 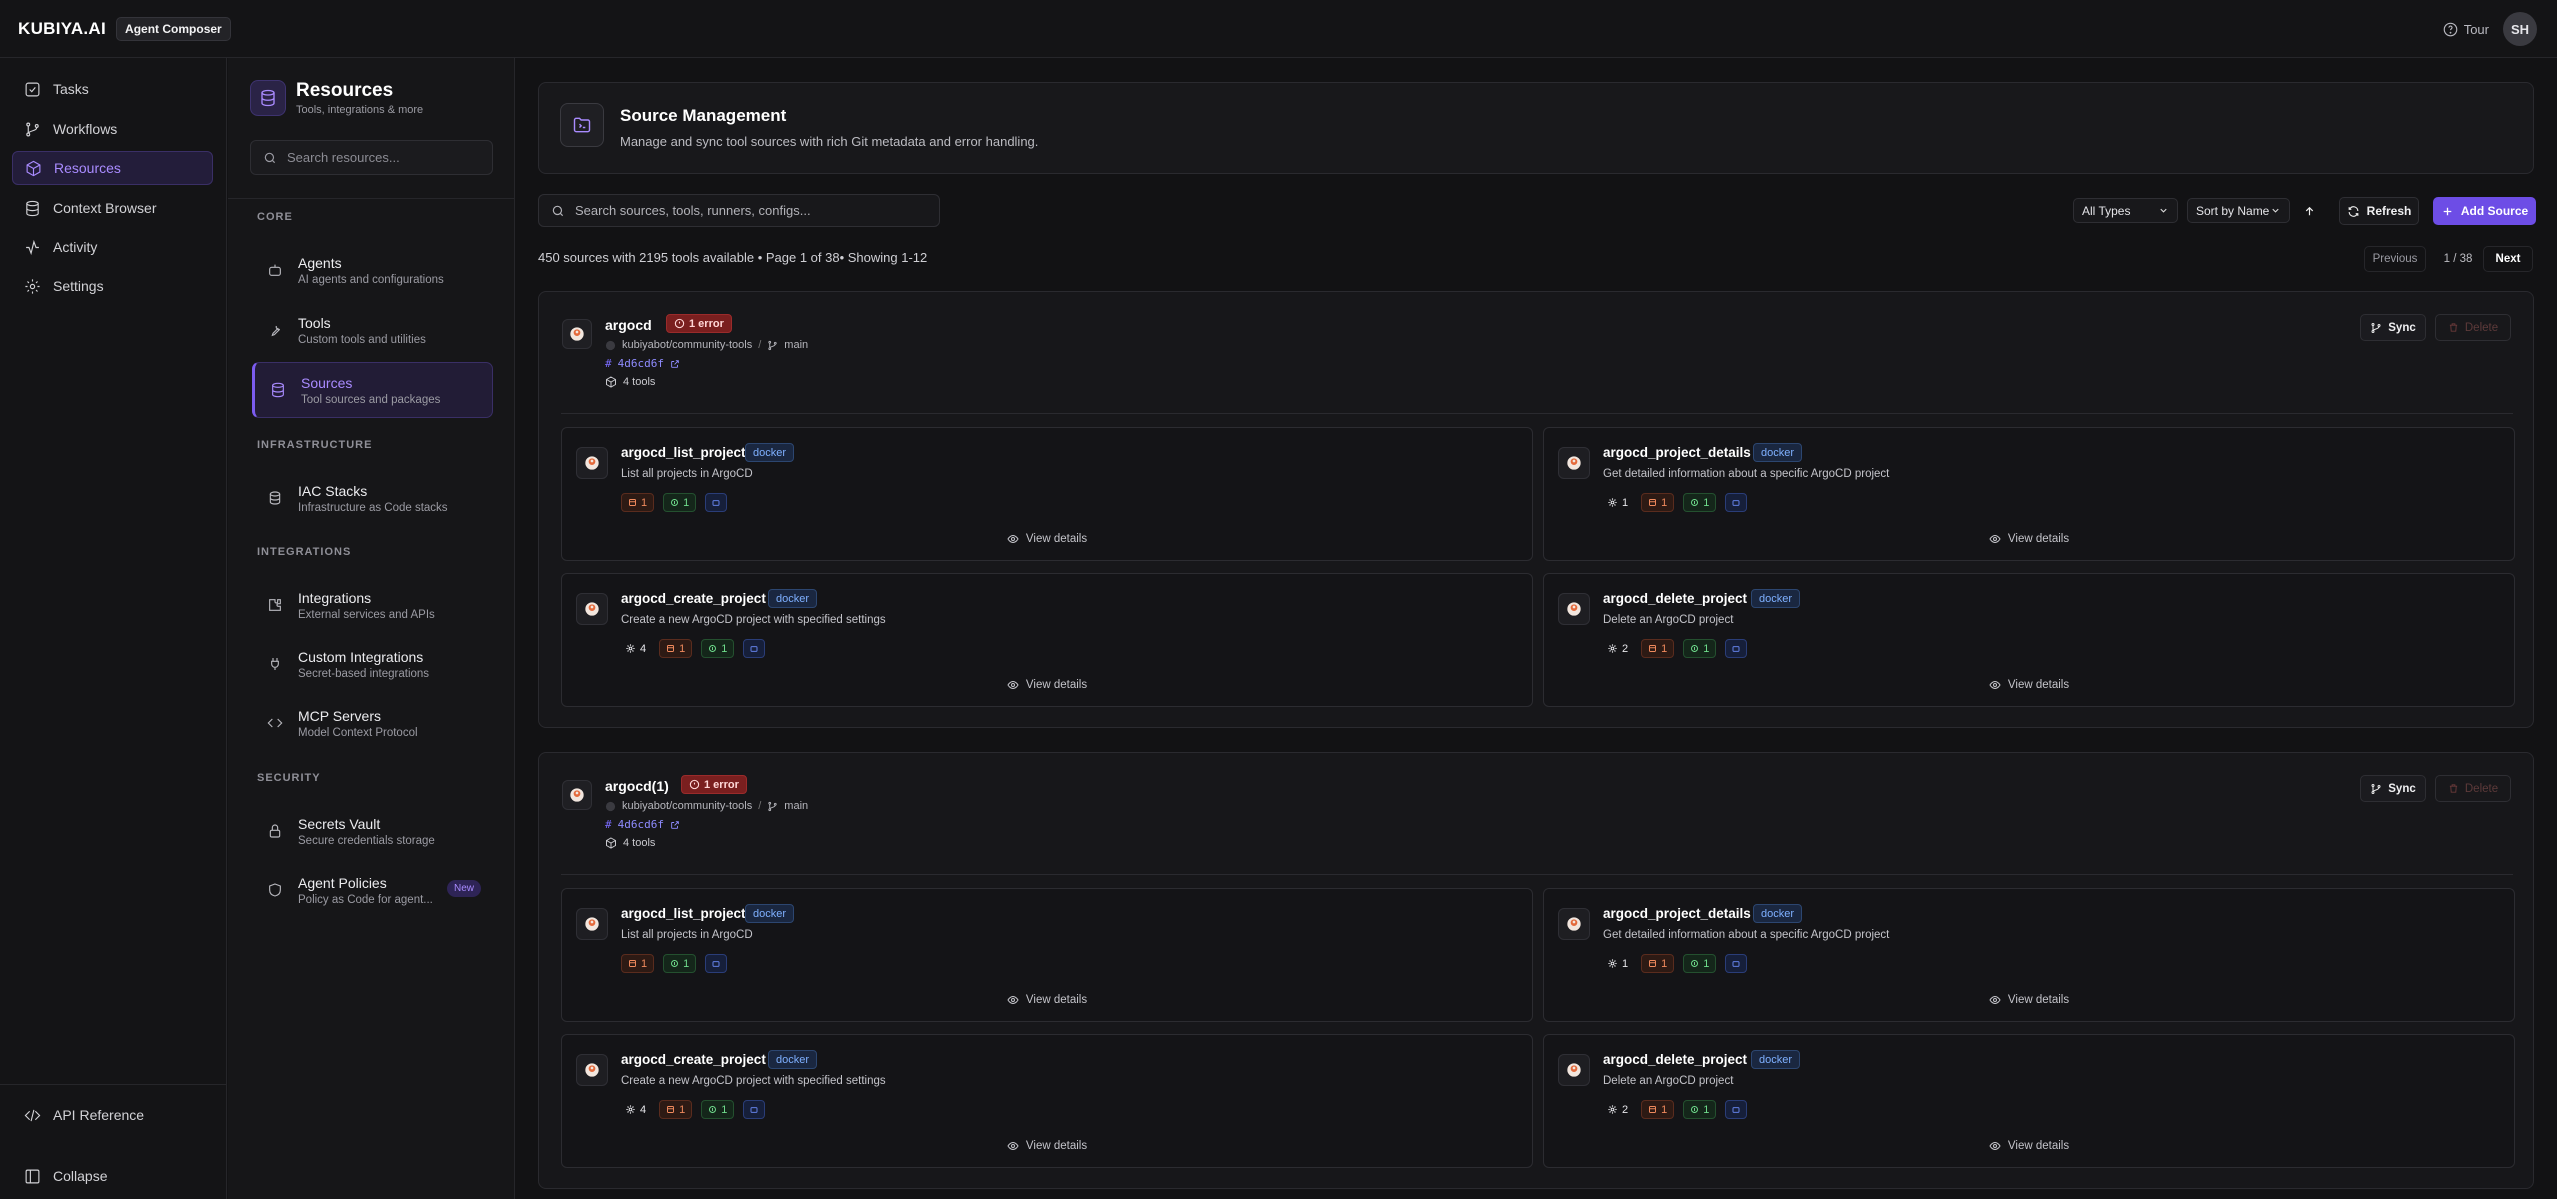 I want to click on resources-search-input, so click(x=382, y=157).